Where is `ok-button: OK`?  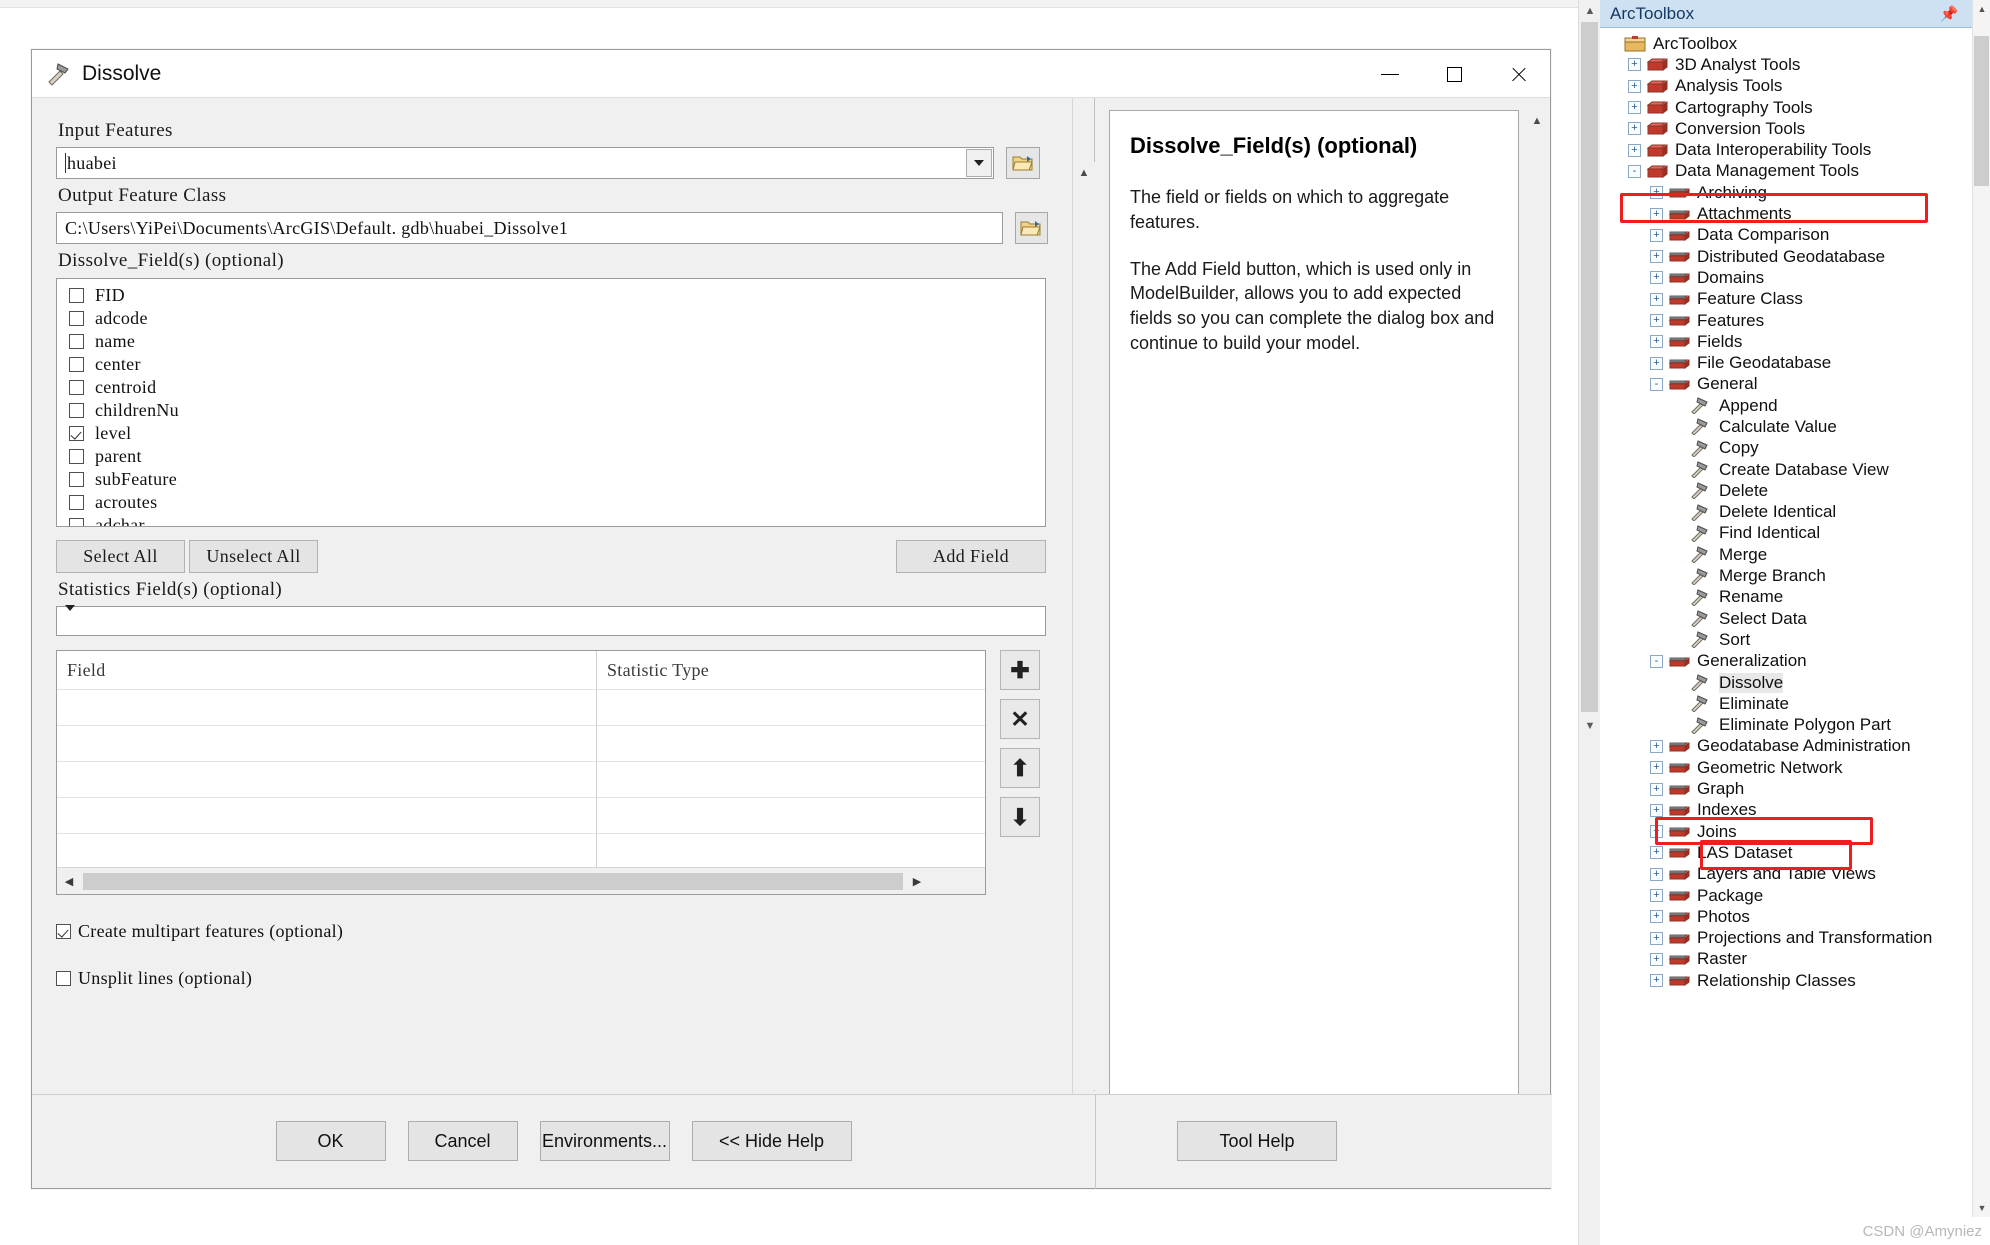
ok-button: OK is located at coordinates (330, 1141).